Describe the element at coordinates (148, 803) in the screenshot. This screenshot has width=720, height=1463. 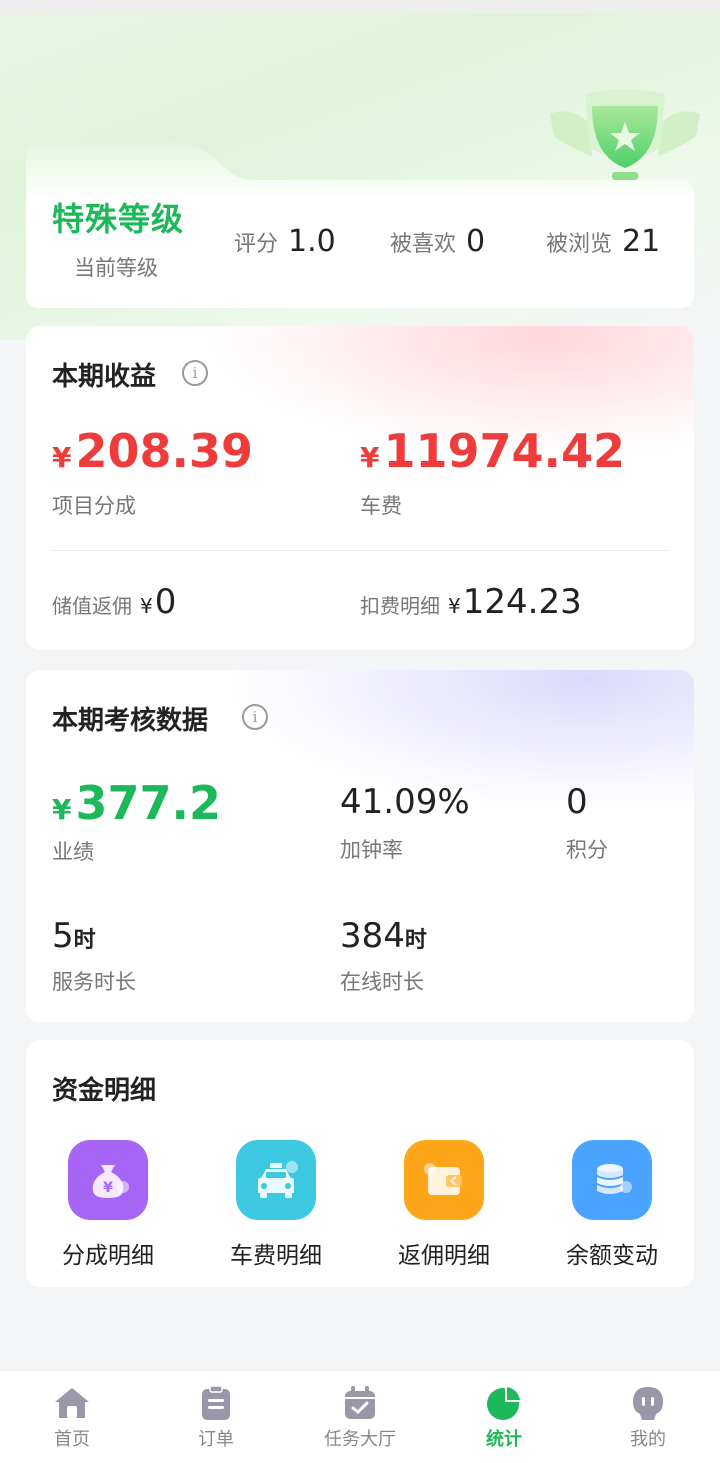
I see `performance-value: 377.2` at that location.